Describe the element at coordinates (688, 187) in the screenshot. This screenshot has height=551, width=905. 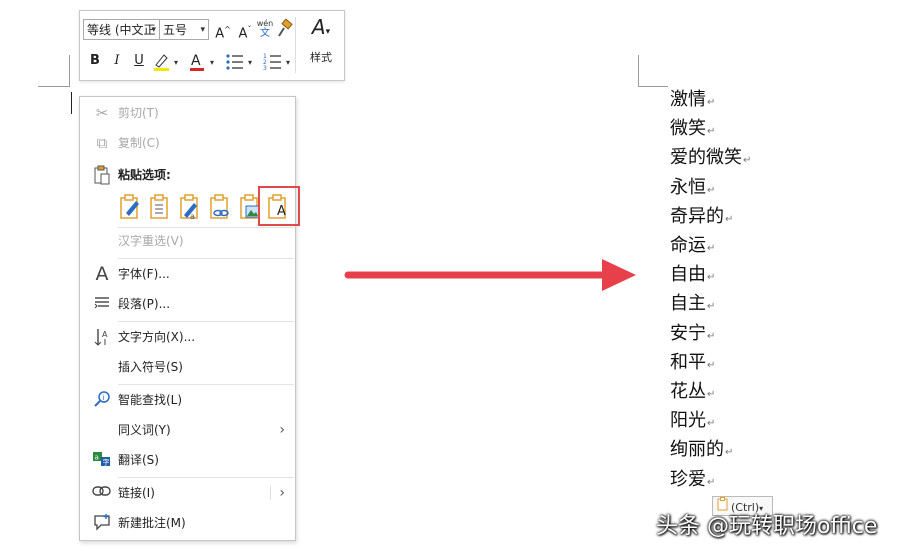
I see `document-line-text: 永恒` at that location.